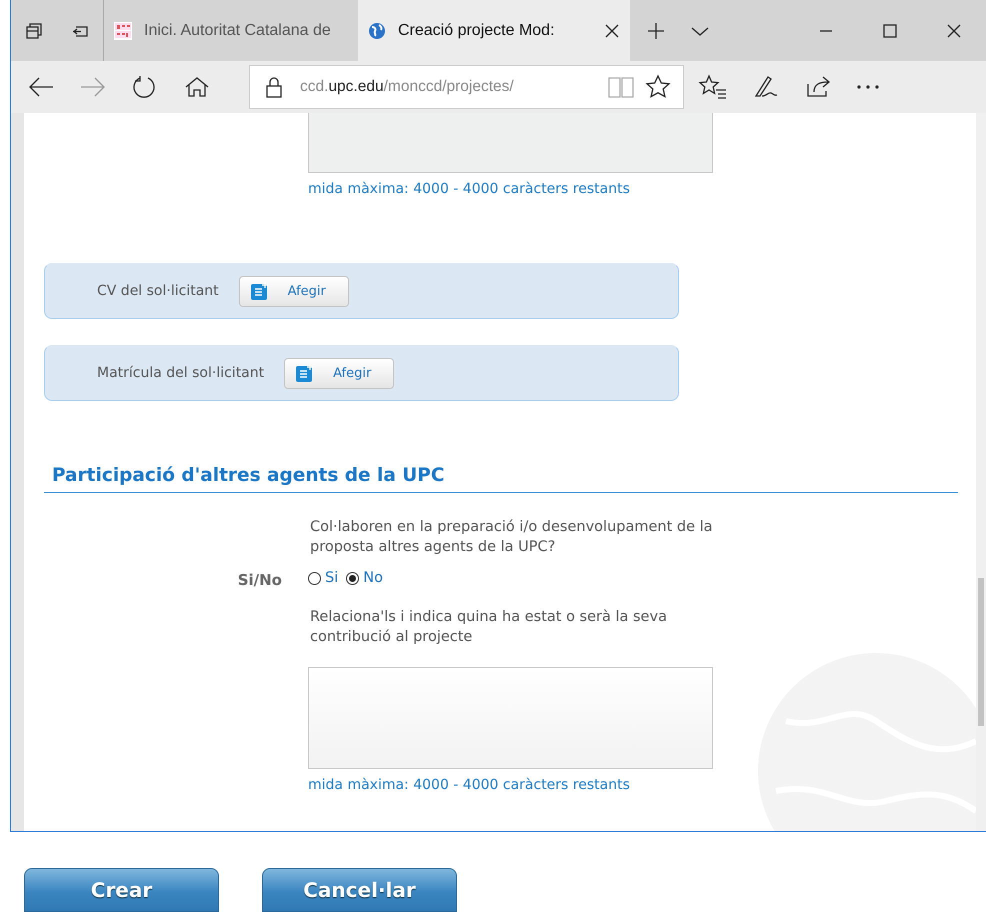  What do you see at coordinates (259, 580) in the screenshot?
I see `field-label: Si/No` at bounding box center [259, 580].